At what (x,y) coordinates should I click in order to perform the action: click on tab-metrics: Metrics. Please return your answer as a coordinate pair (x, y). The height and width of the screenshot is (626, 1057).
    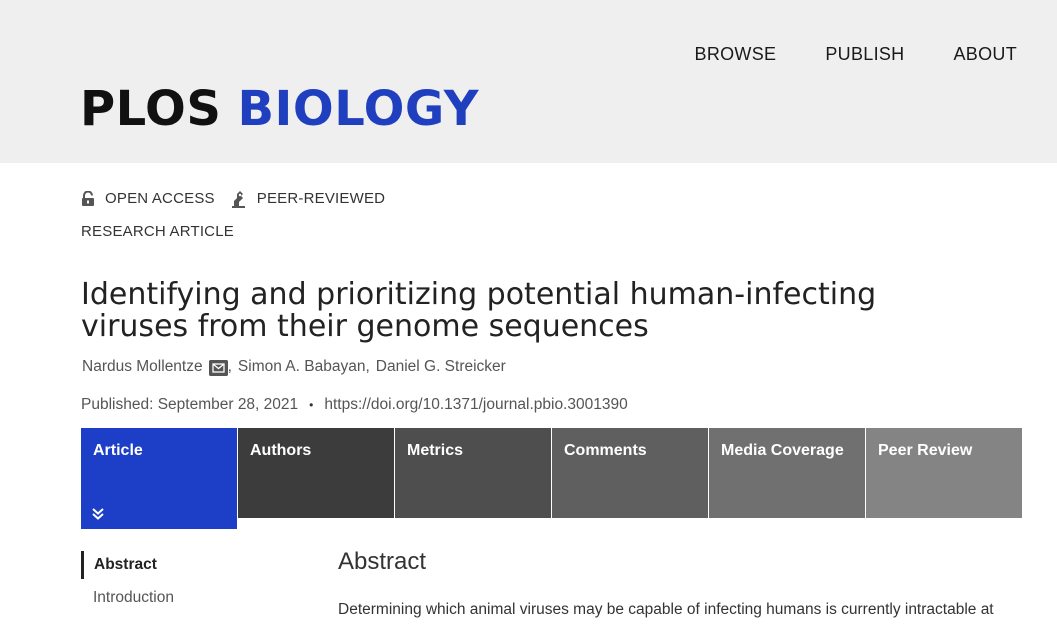
    Looking at the image, I should click on (473, 473).